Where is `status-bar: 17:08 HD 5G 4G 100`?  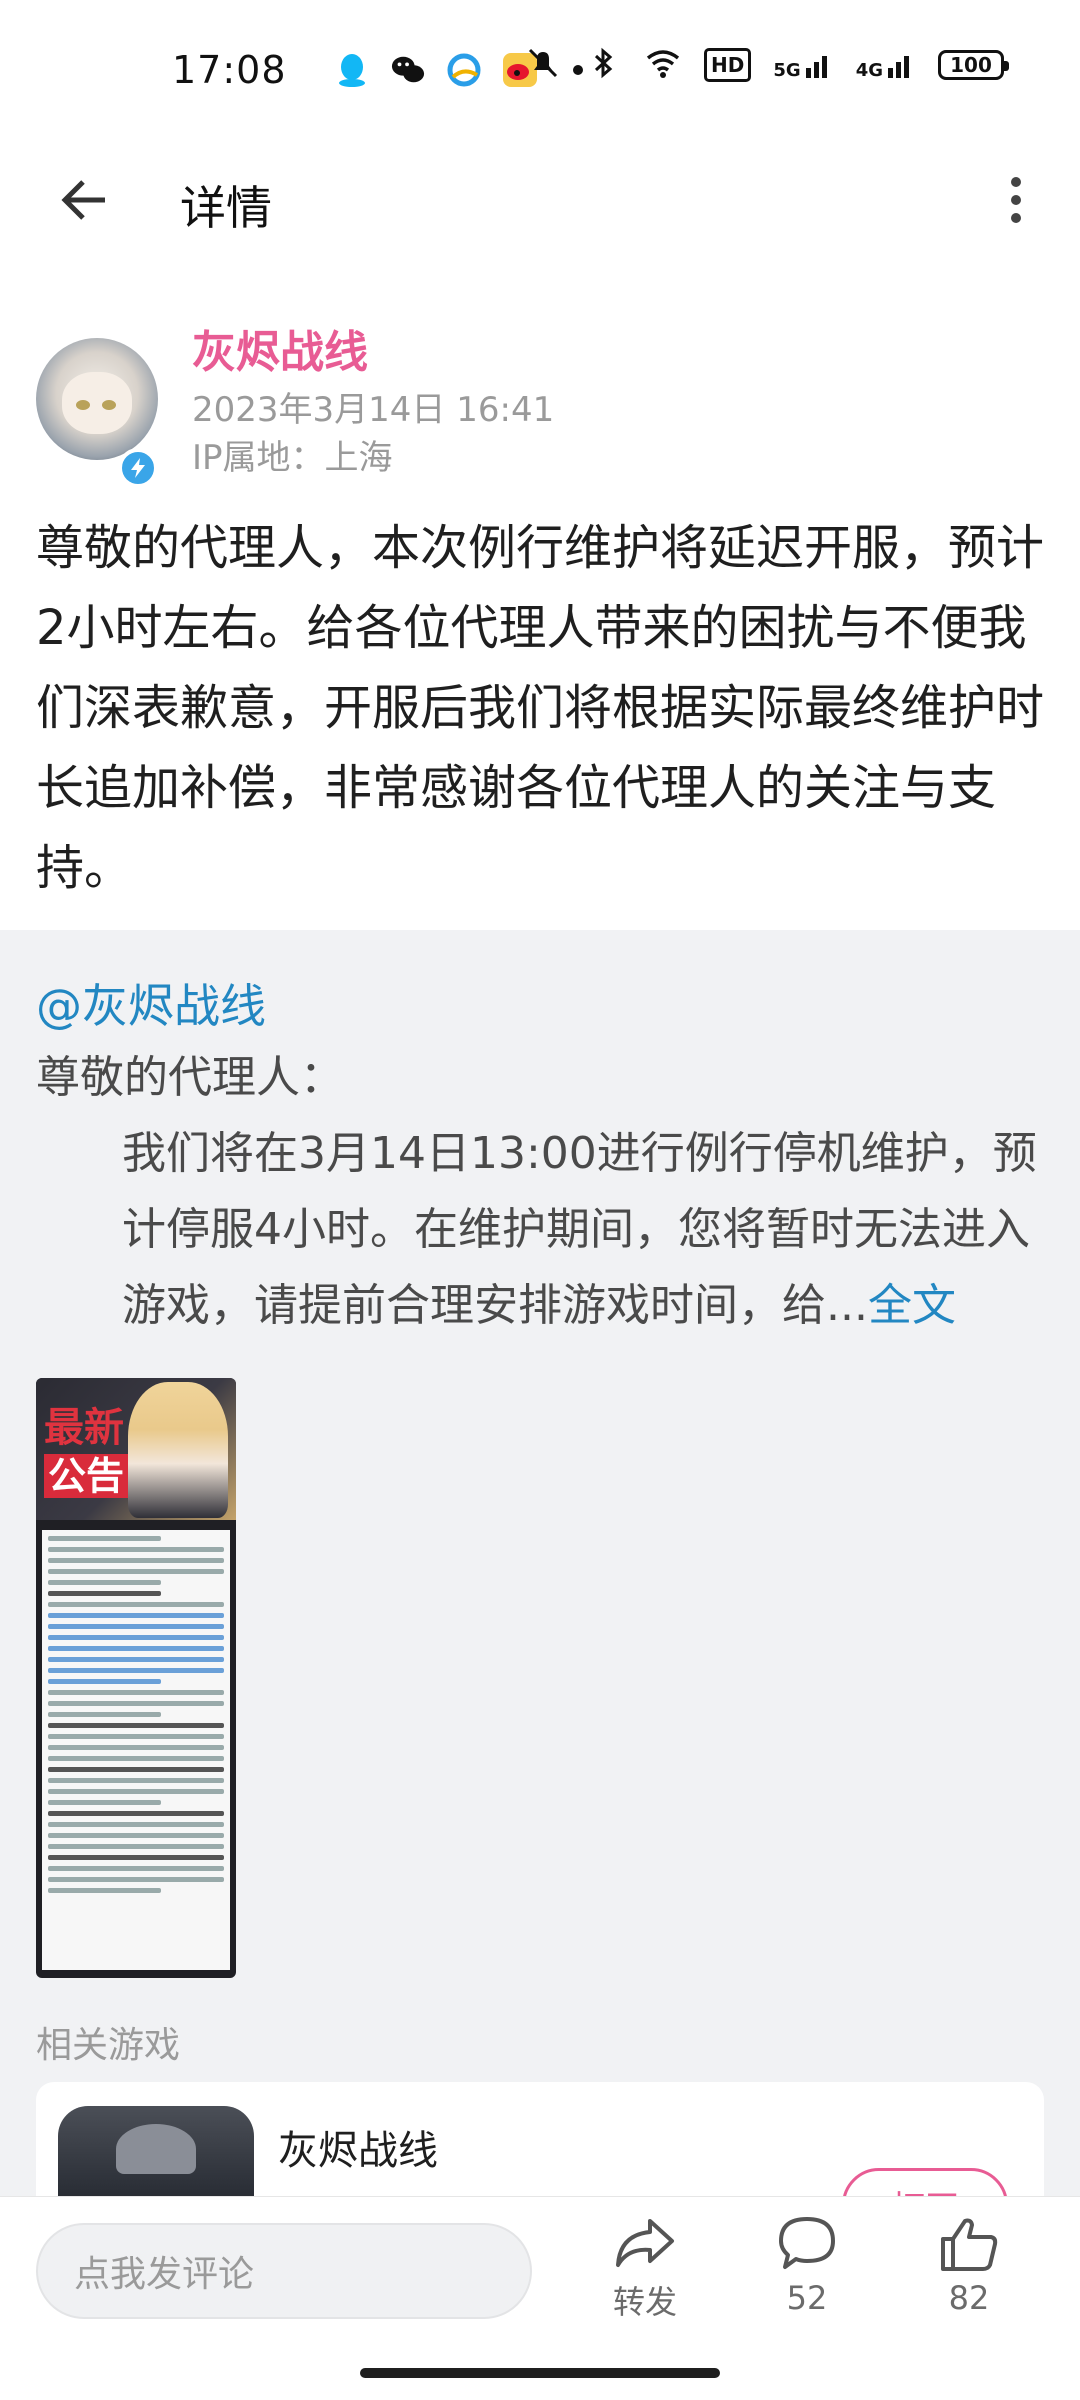 status-bar: 17:08 HD 5G 4G 100 is located at coordinates (540, 70).